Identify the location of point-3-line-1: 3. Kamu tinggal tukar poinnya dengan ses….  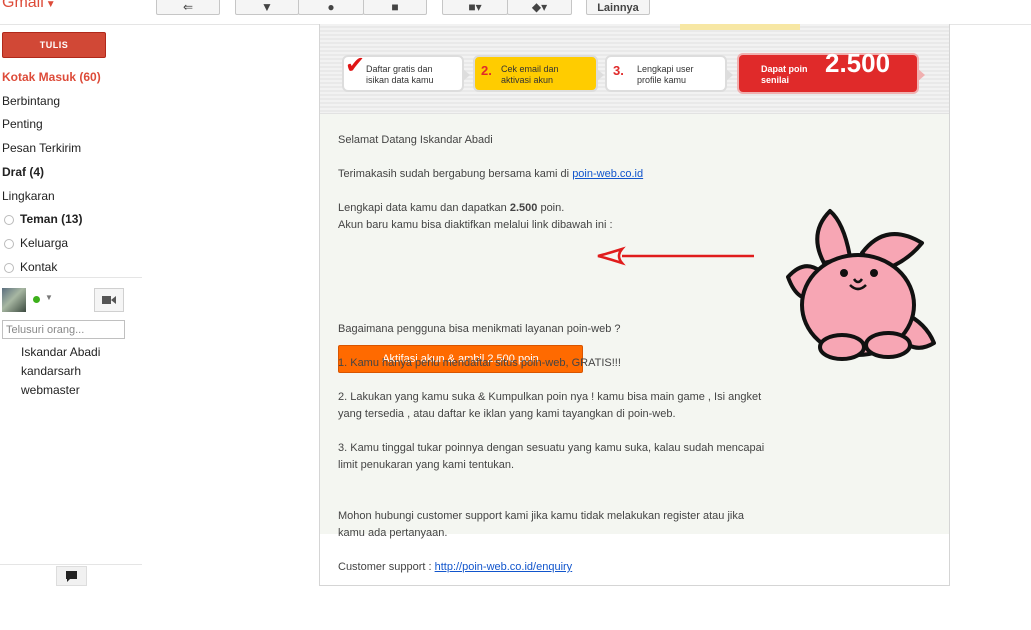
(551, 448).